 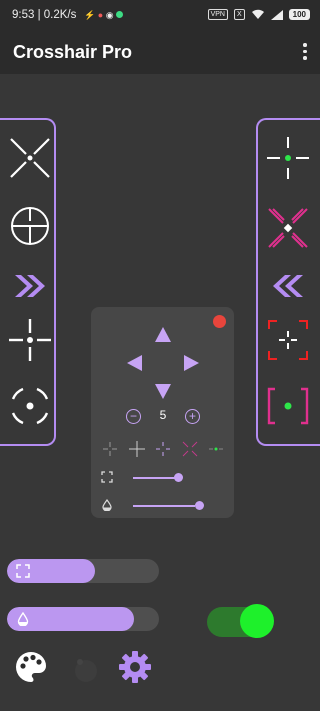 What do you see at coordinates (30, 286) in the screenshot?
I see `chevrons-right-icon` at bounding box center [30, 286].